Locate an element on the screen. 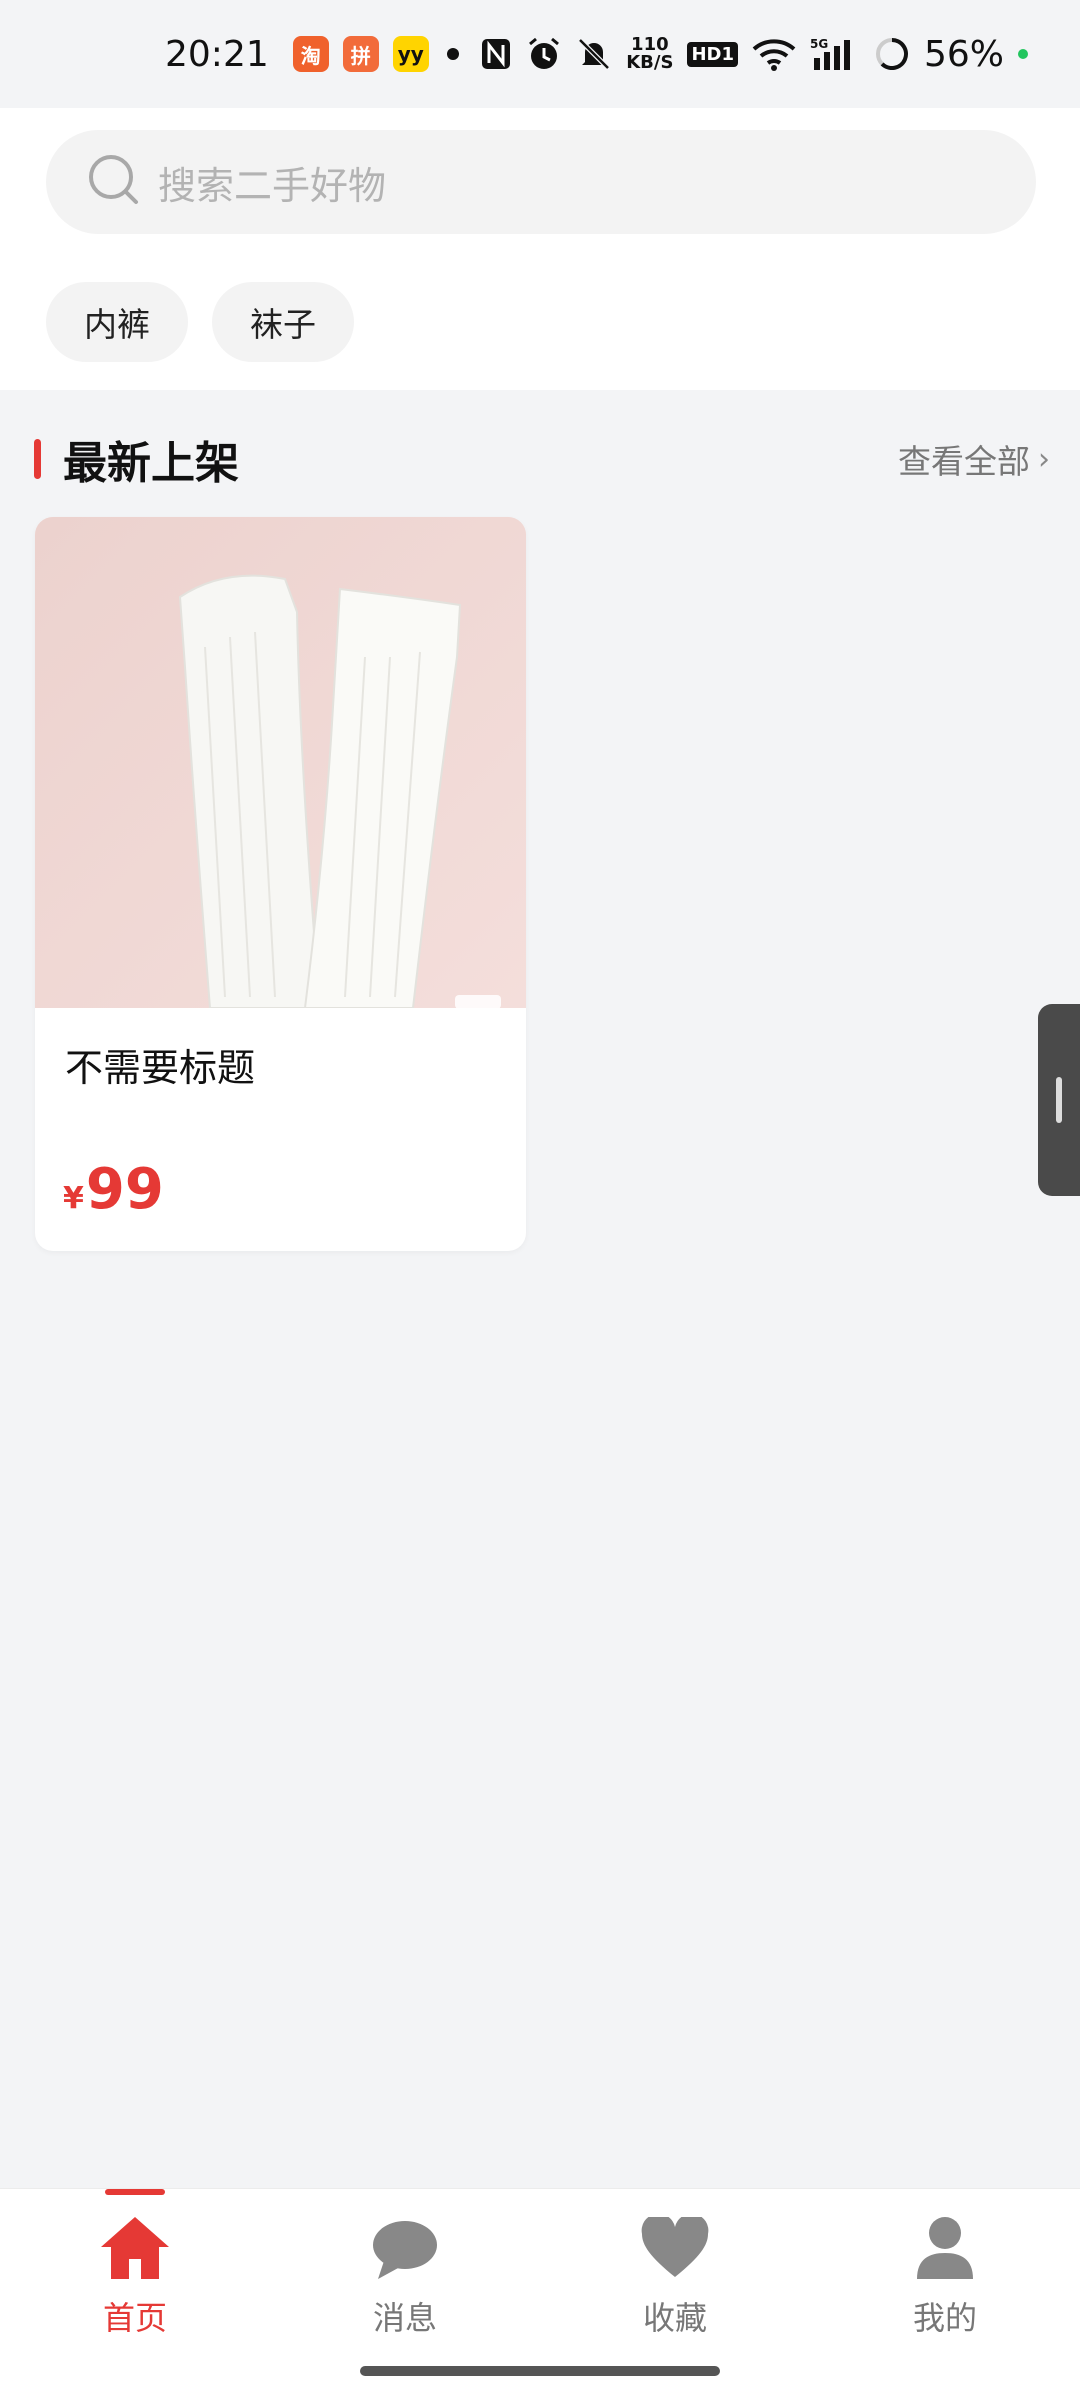 Image resolution: width=1080 pixels, height=2400 pixels. battery-percent: 56% is located at coordinates (963, 54).